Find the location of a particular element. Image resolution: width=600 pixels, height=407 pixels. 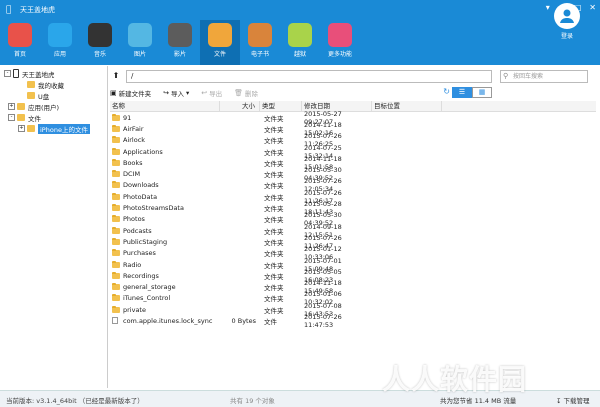

cell-name: Books is located at coordinates (165, 162).